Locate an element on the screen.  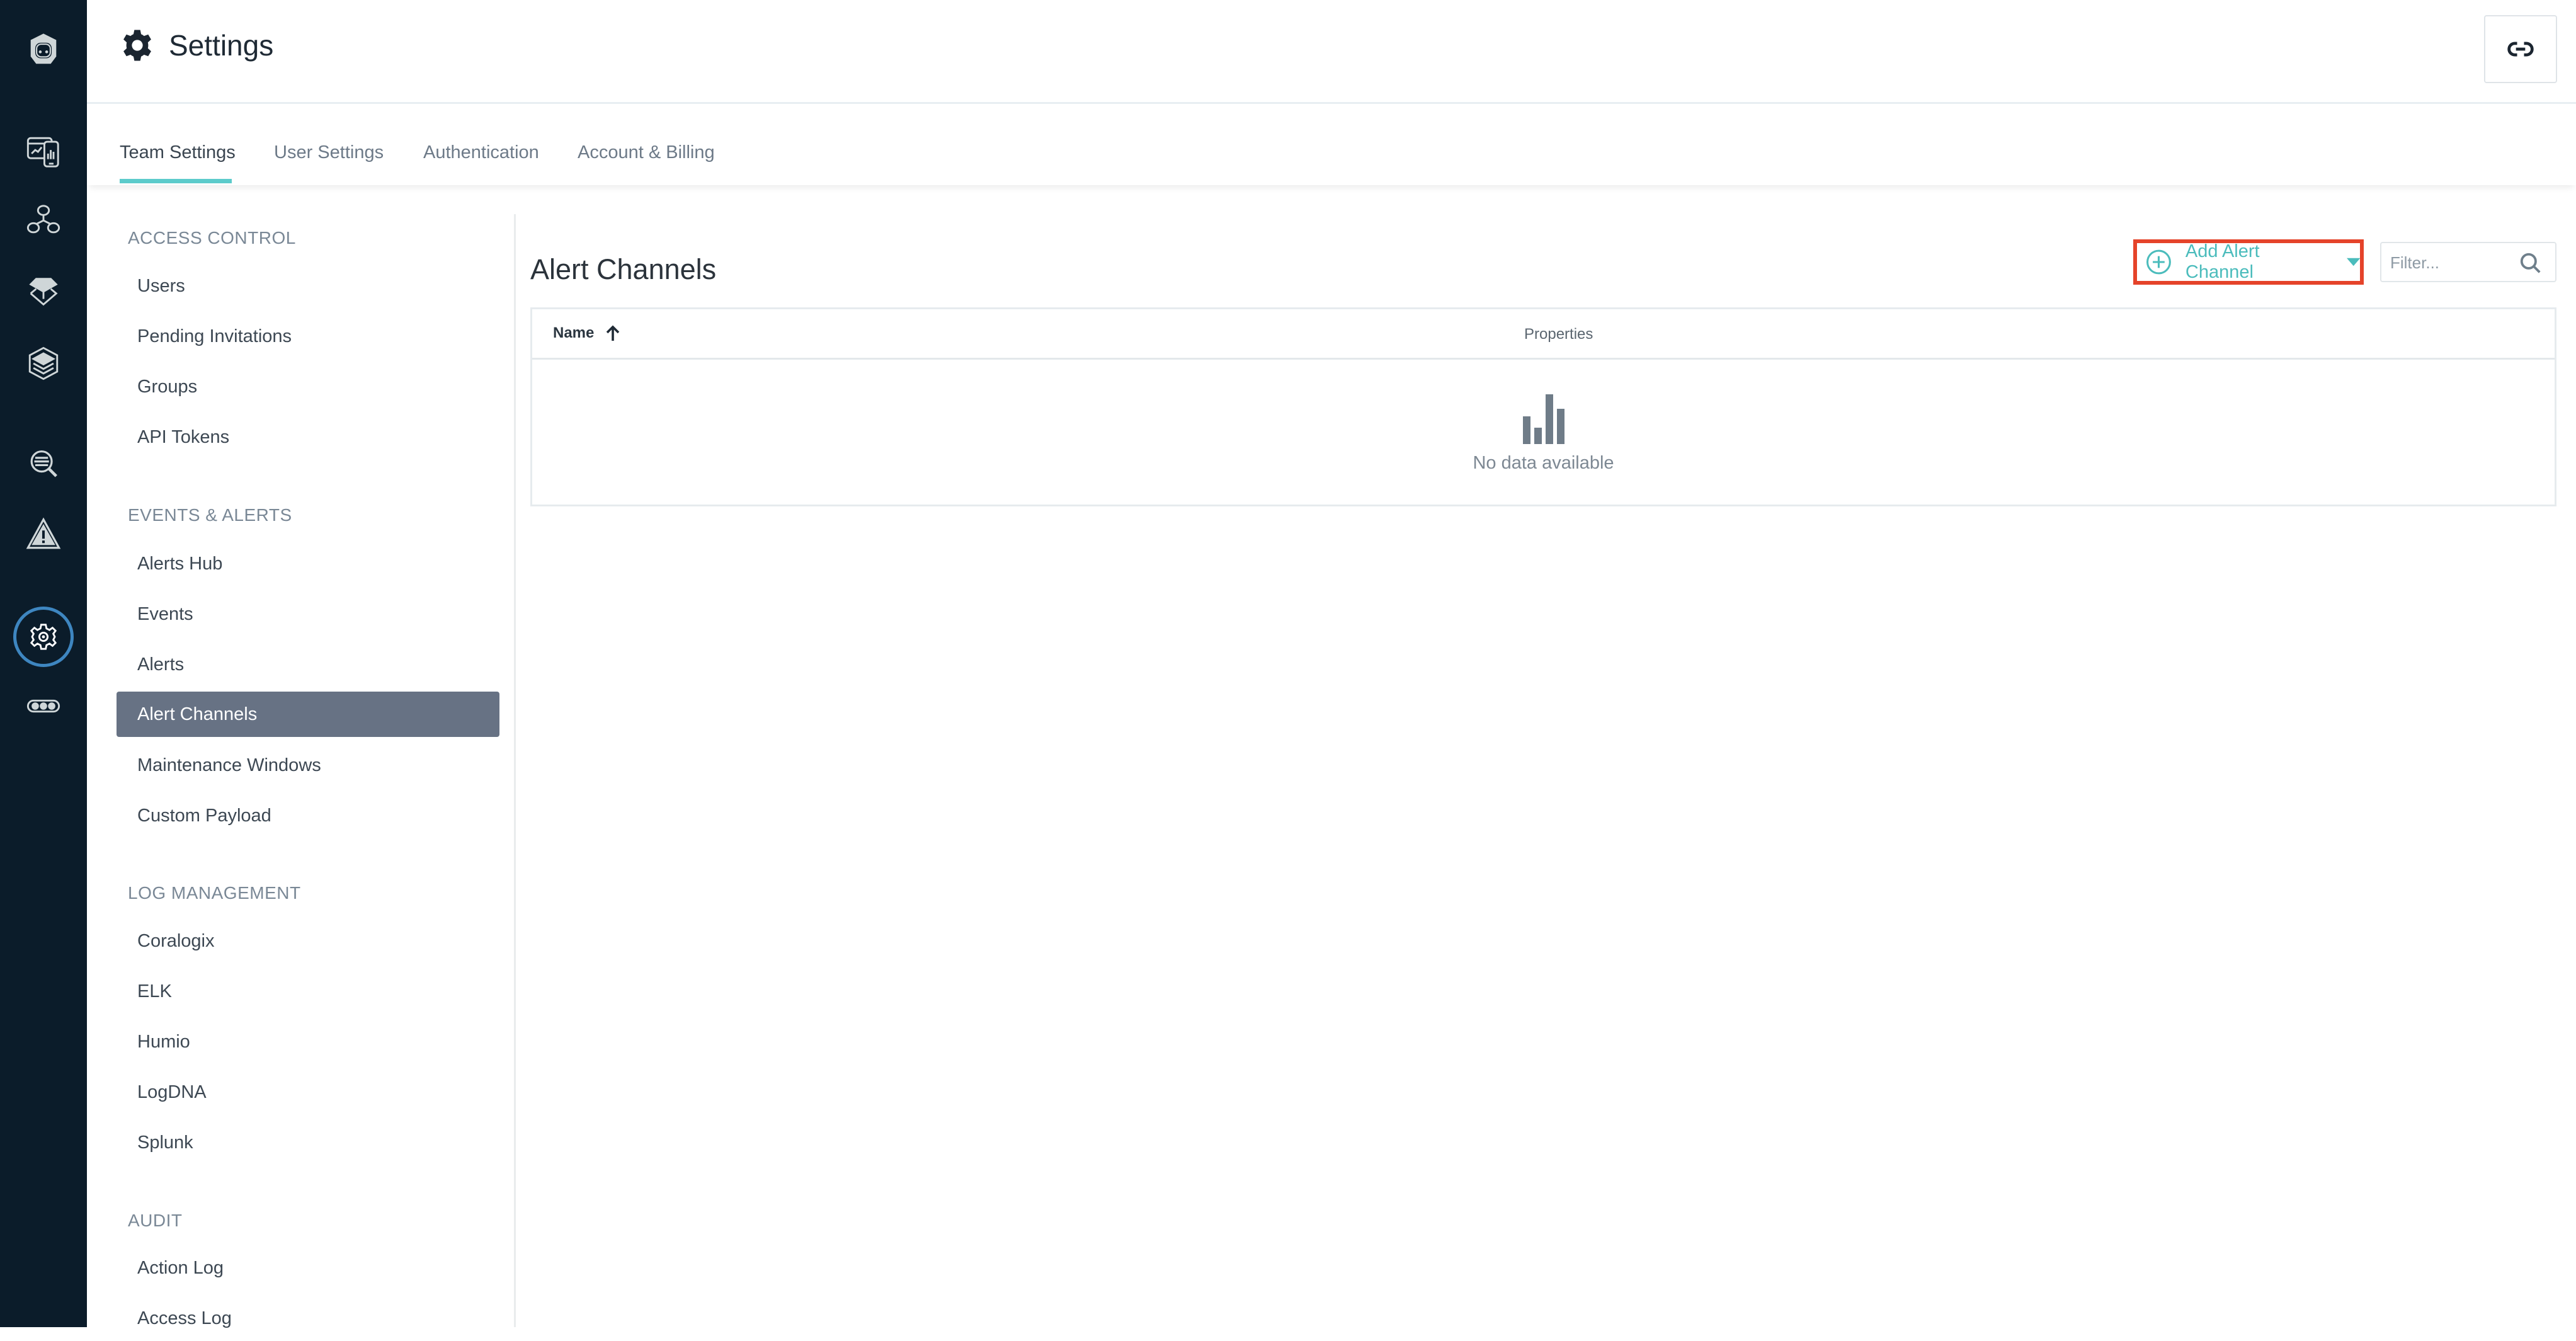
empty-state: No data available is located at coordinates (1543, 433).